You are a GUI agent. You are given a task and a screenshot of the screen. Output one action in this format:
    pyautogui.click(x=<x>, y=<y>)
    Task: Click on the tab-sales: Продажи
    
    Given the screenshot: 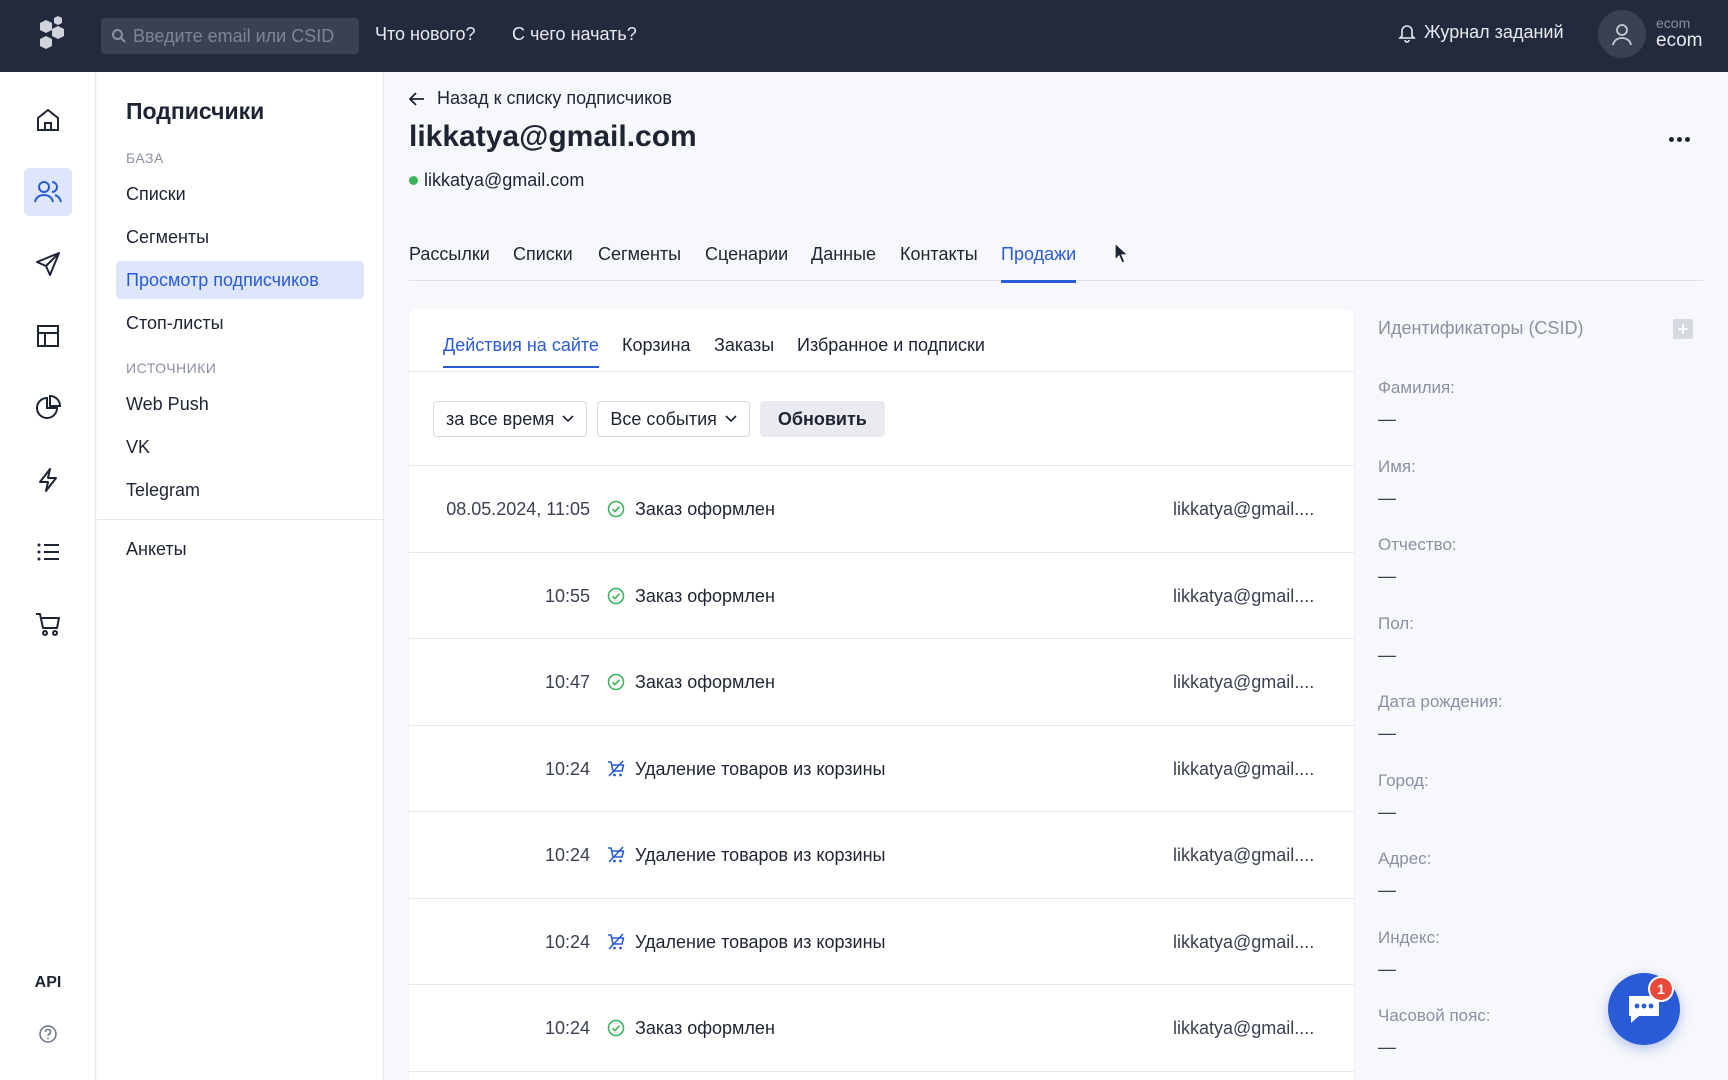 What is the action you would take?
    pyautogui.click(x=1039, y=263)
    